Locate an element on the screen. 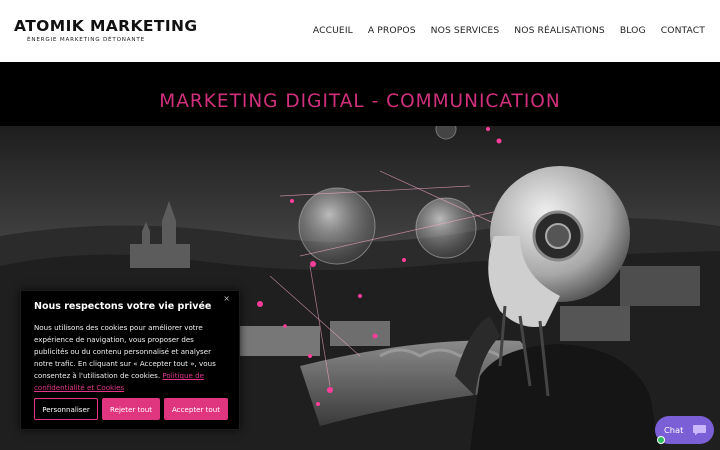  logo-title: ATOMIK MARKETING is located at coordinates (106, 26).